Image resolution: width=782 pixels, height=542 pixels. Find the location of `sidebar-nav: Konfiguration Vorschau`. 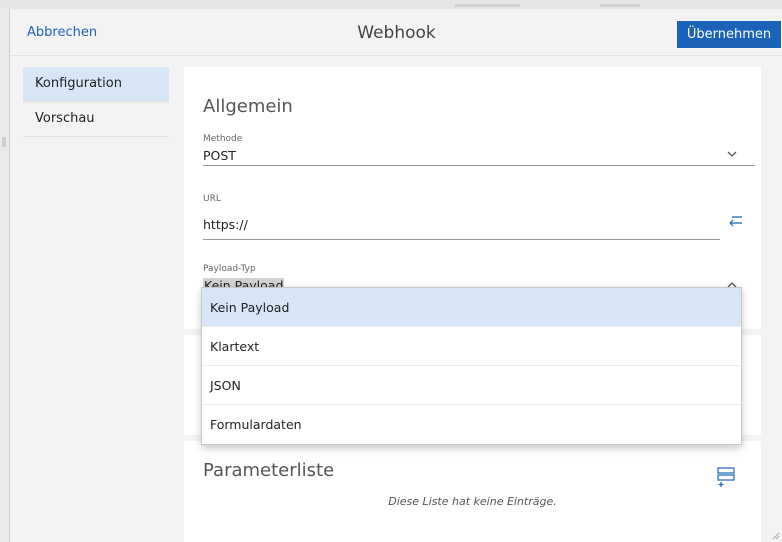

sidebar-nav: Konfiguration Vorschau is located at coordinates (96, 102).